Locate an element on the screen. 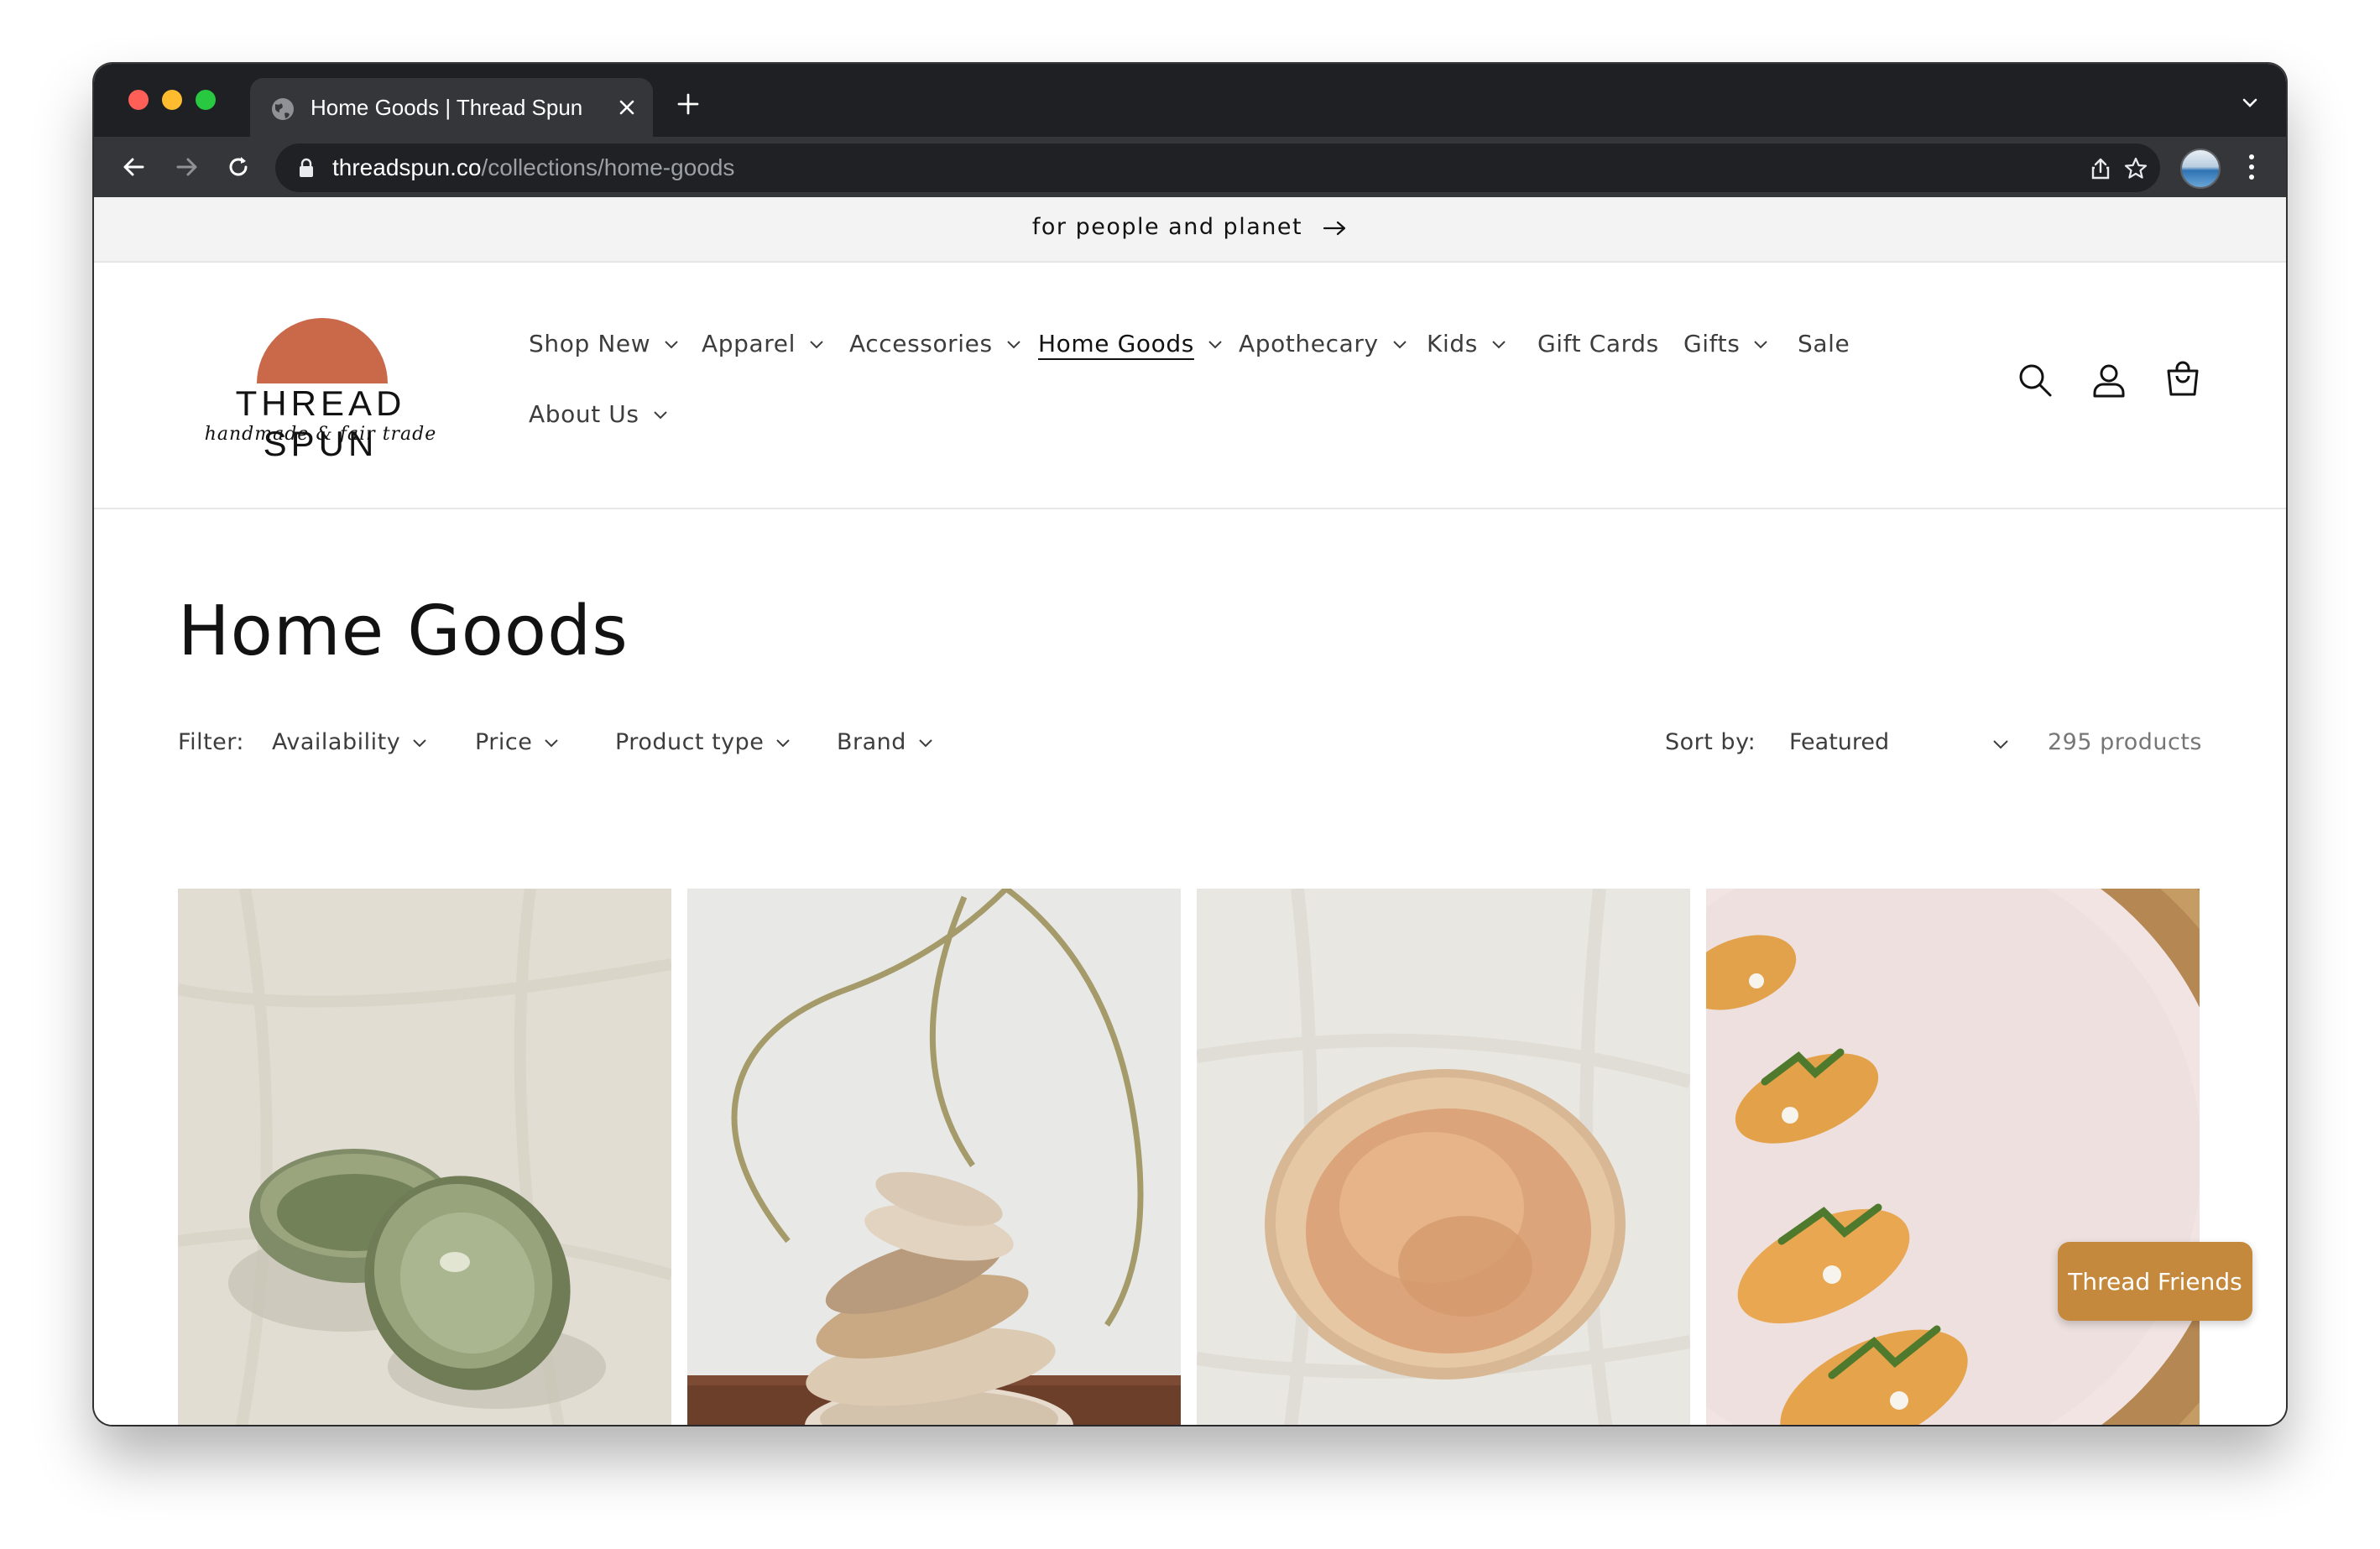 Image resolution: width=2380 pixels, height=1549 pixels. sort-label: Sort by: is located at coordinates (1710, 742).